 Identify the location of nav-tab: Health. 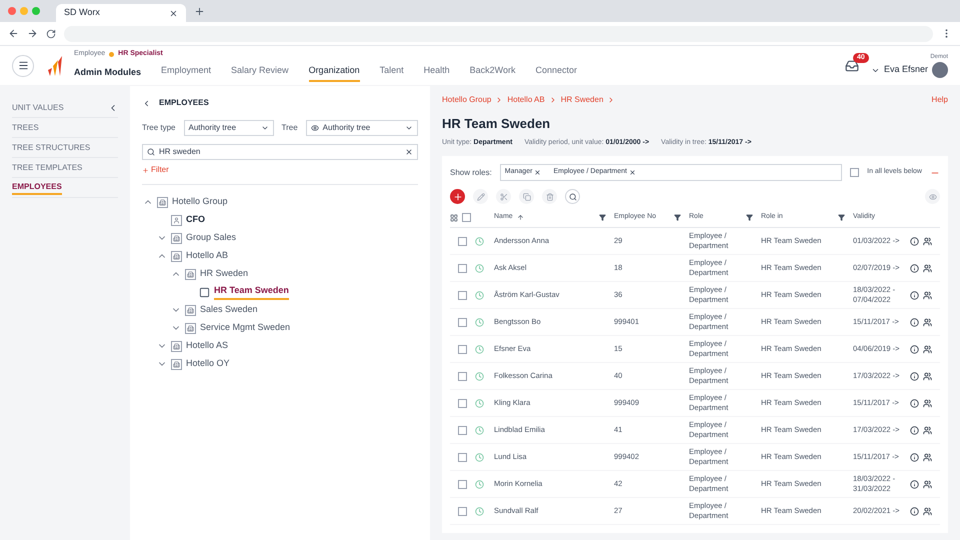
(437, 73).